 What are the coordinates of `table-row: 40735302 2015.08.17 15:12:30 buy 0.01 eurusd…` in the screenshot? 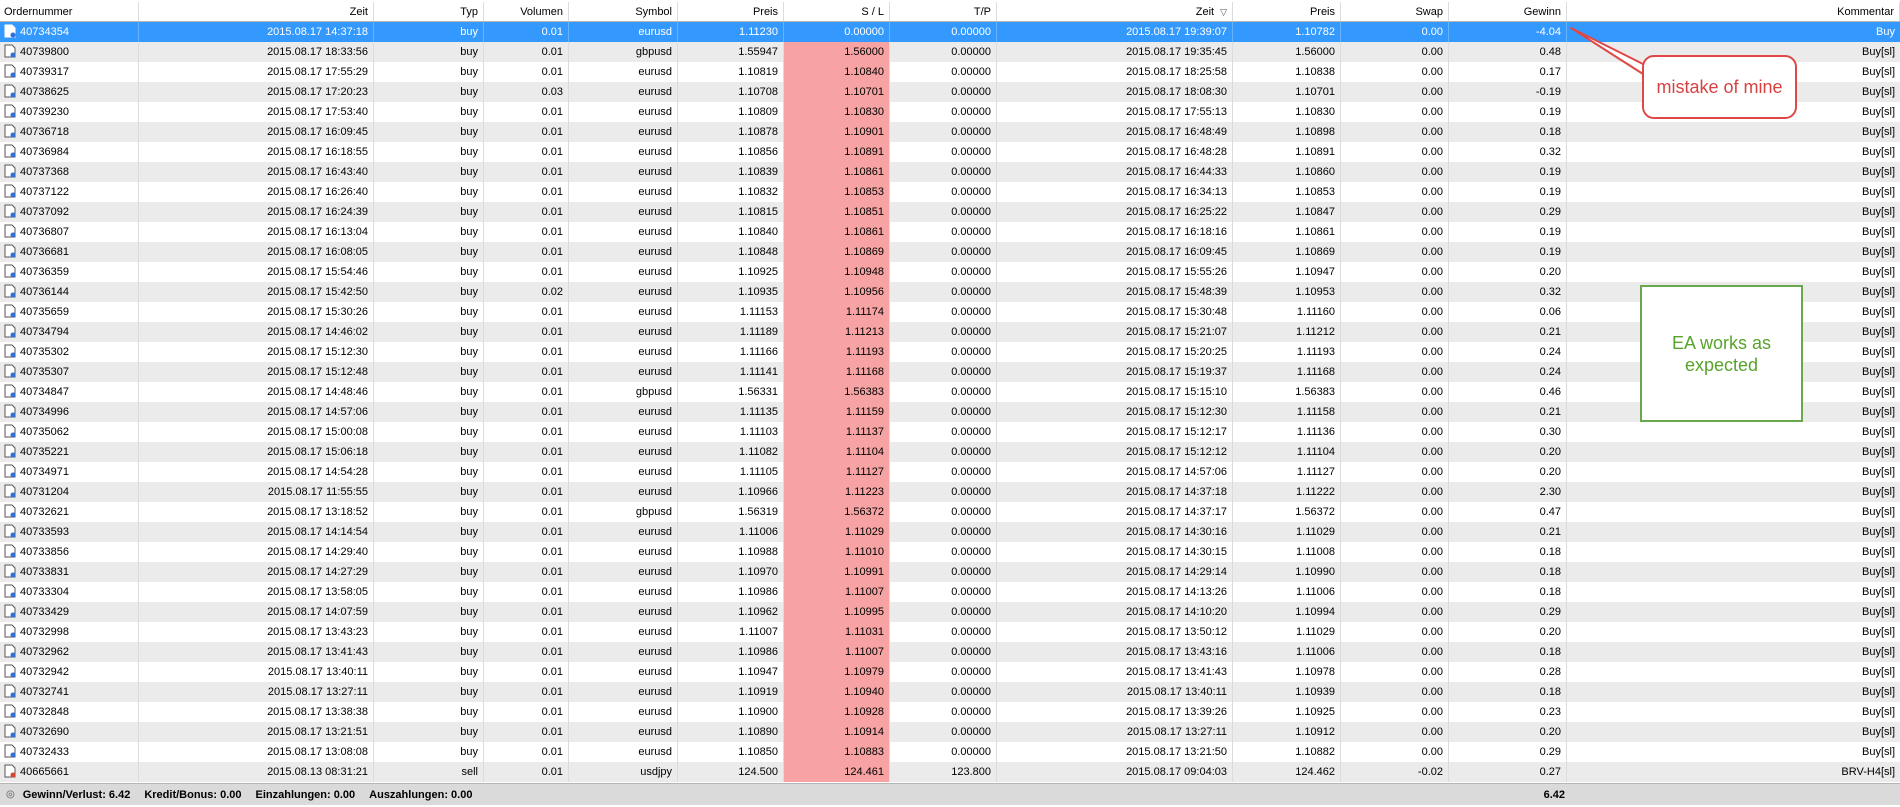 It's located at (950, 352).